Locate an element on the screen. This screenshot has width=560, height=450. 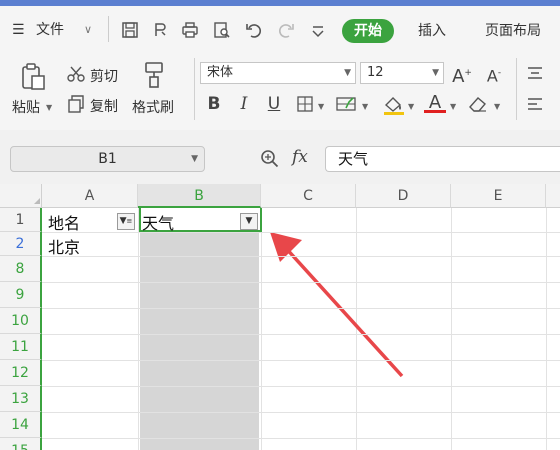
row-header: 8 is located at coordinates (21, 269).